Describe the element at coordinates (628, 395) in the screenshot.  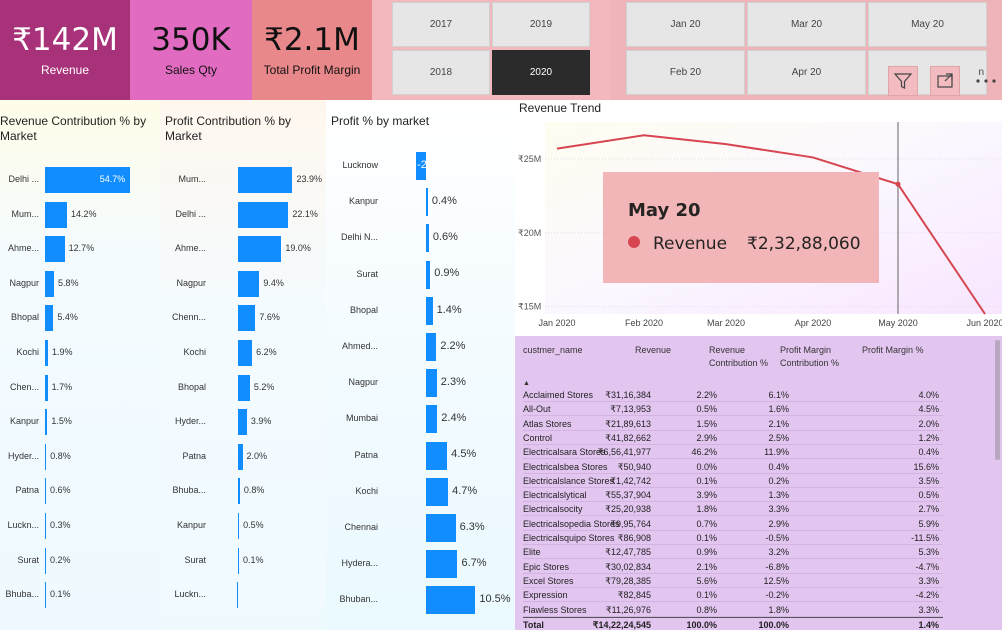
I see `table-cell: ₹31,16,384` at that location.